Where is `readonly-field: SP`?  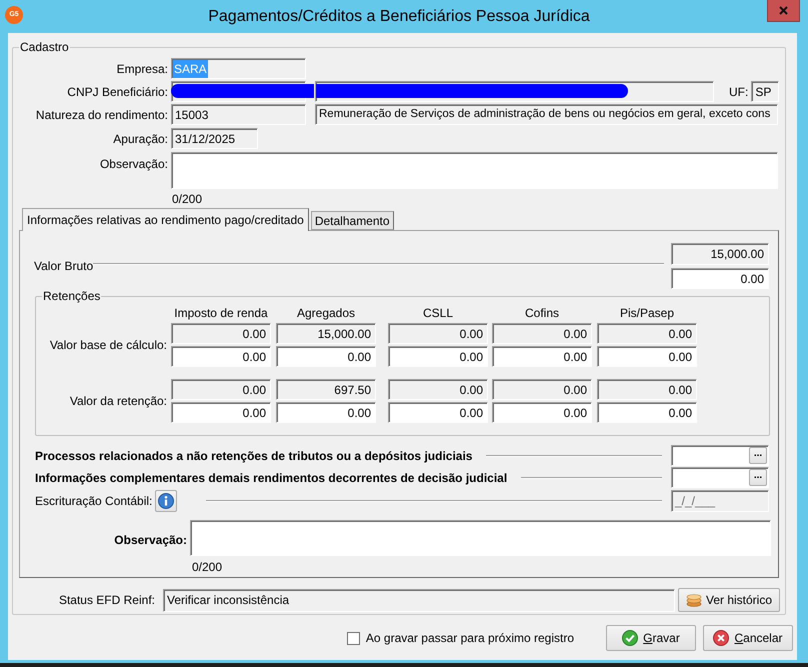 readonly-field: SP is located at coordinates (765, 91).